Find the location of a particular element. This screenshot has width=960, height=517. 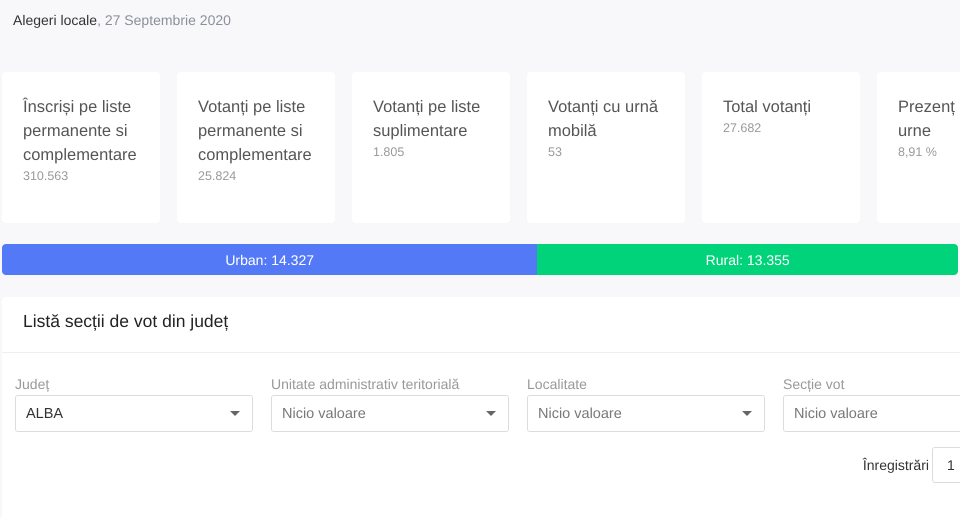

page-title: Alegeri locale, 27 Septembrie 2020 is located at coordinates (122, 20).